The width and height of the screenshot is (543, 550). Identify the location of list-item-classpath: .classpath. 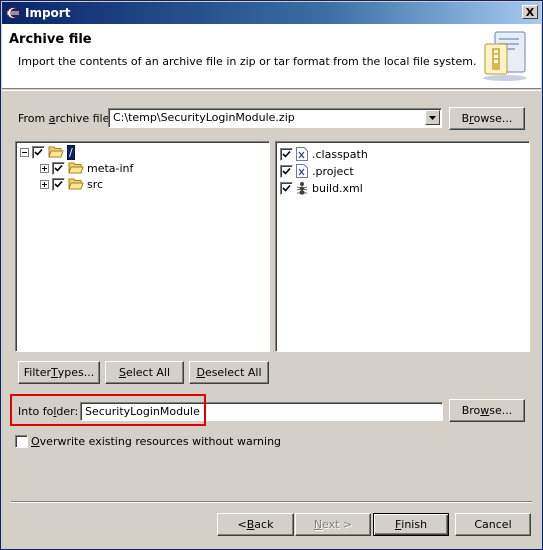
(324, 154).